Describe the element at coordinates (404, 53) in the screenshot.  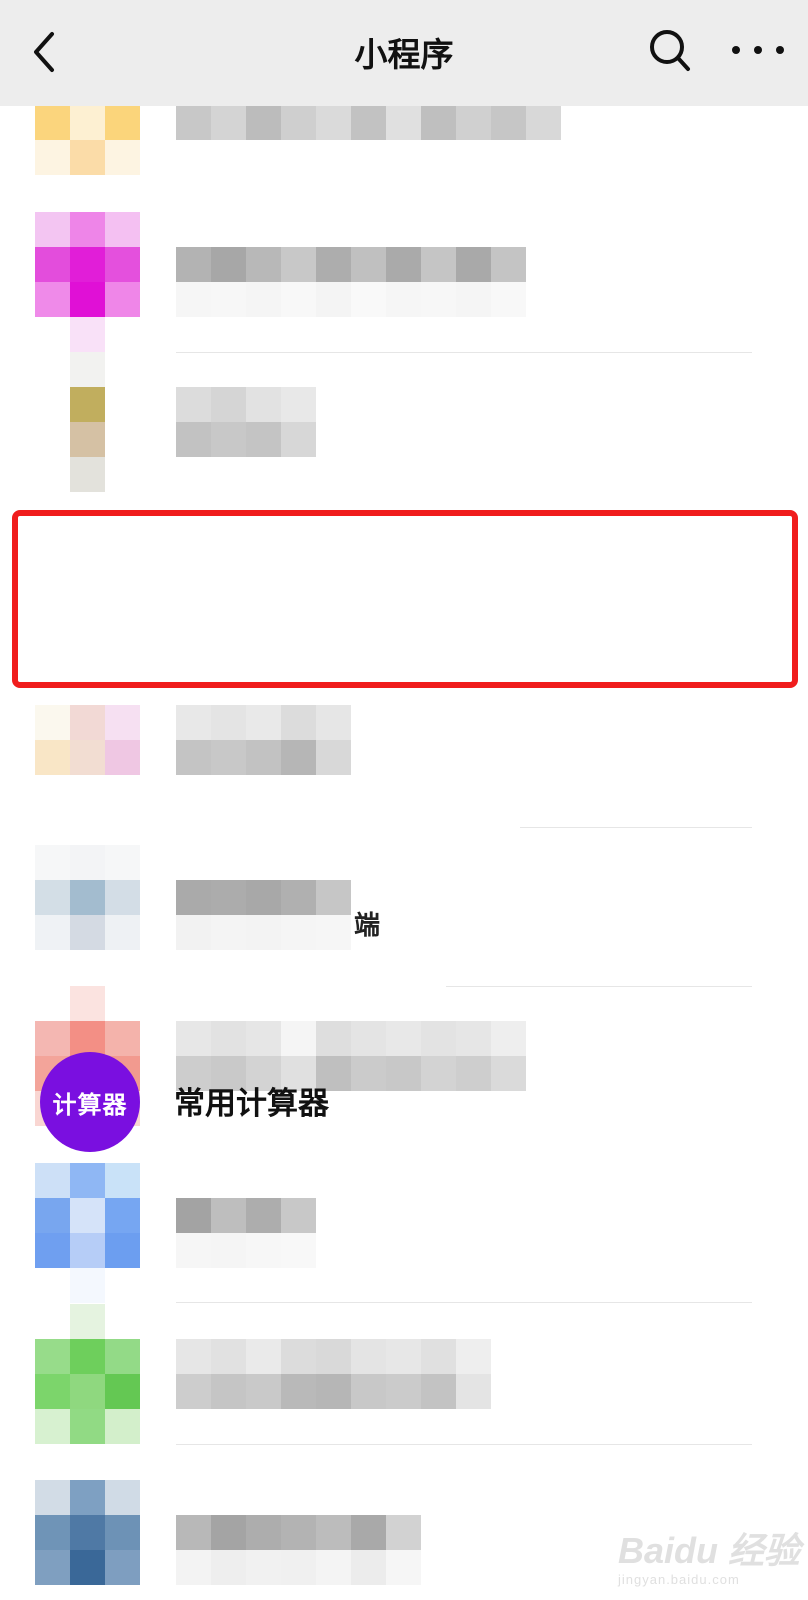
I see `navigation-bar: 小程序` at that location.